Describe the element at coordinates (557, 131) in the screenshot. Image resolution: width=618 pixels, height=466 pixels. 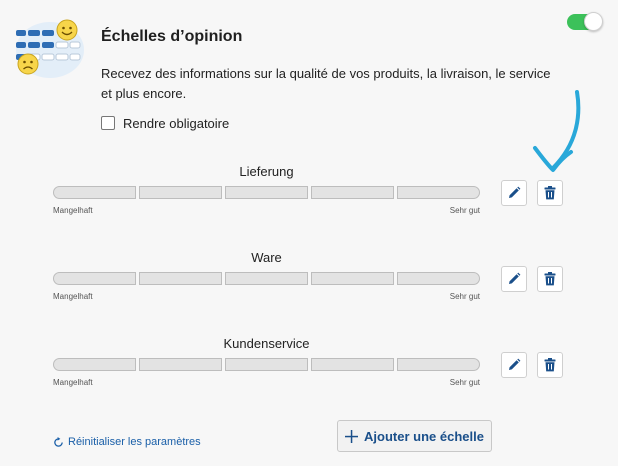
I see `annotation-arrow-icon` at that location.